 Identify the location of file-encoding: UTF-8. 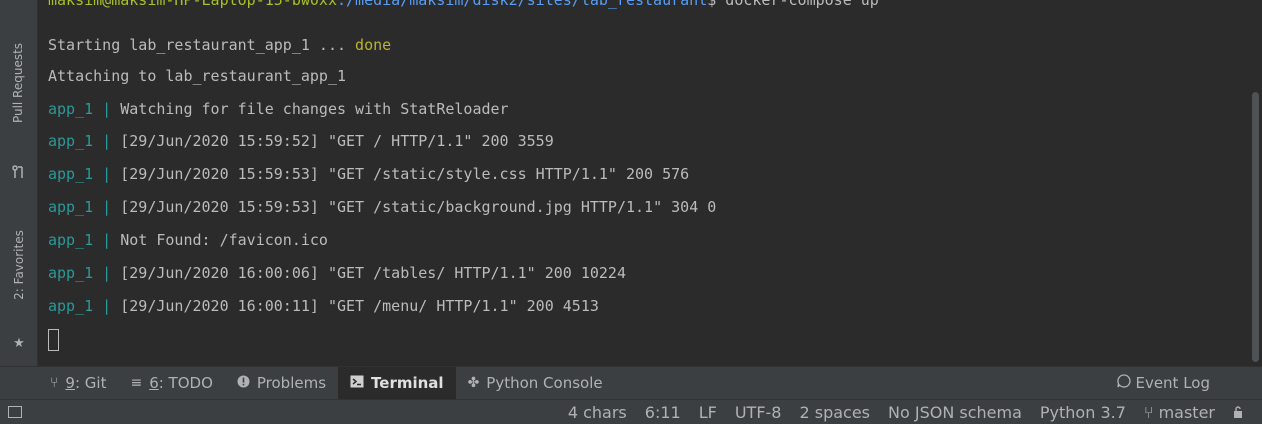
(758, 412).